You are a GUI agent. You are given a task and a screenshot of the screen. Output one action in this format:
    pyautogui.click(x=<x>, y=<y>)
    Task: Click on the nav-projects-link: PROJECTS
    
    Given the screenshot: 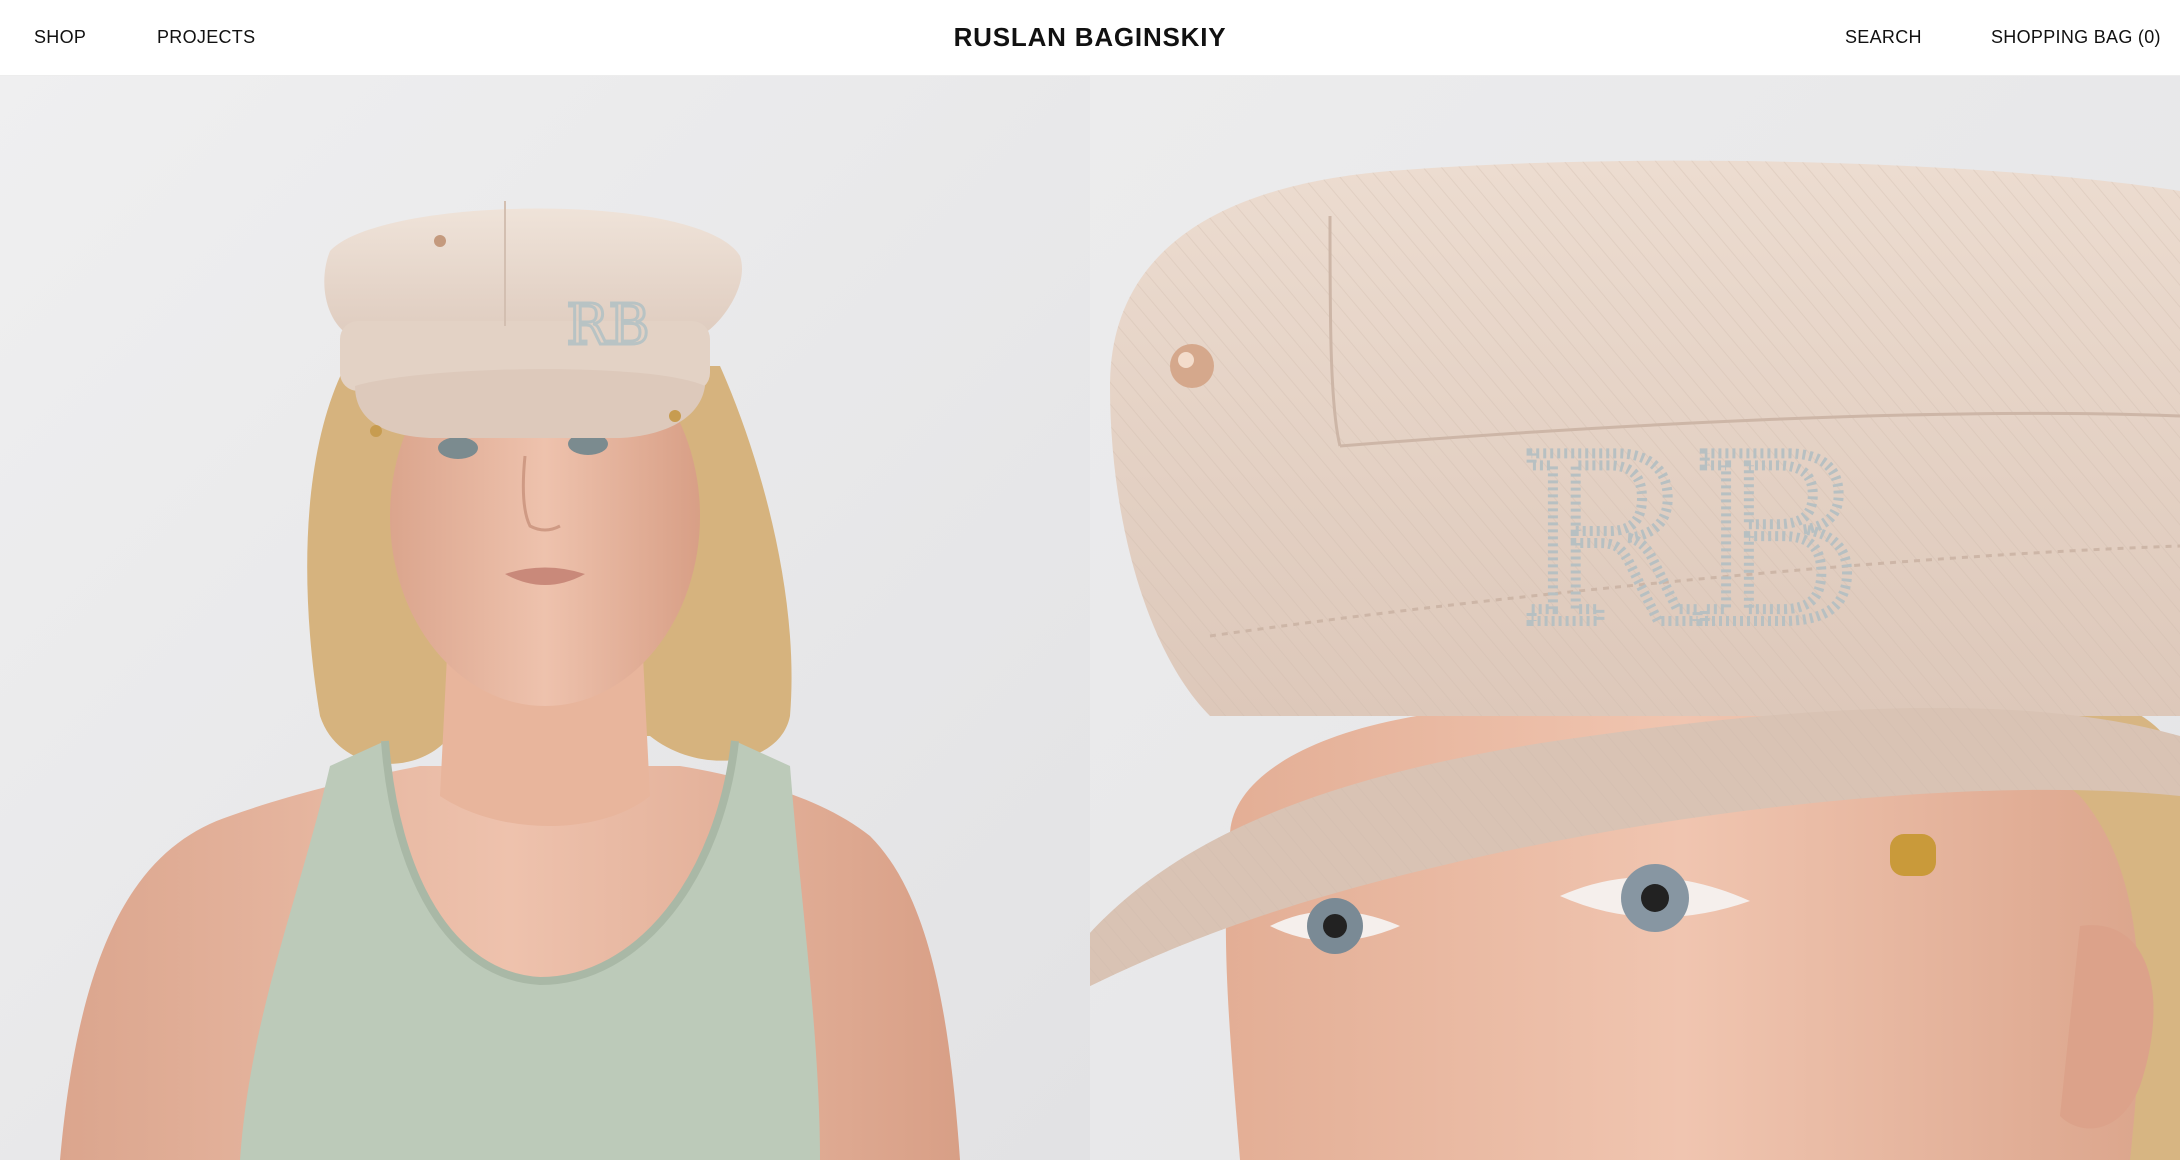 What is the action you would take?
    pyautogui.click(x=206, y=37)
    